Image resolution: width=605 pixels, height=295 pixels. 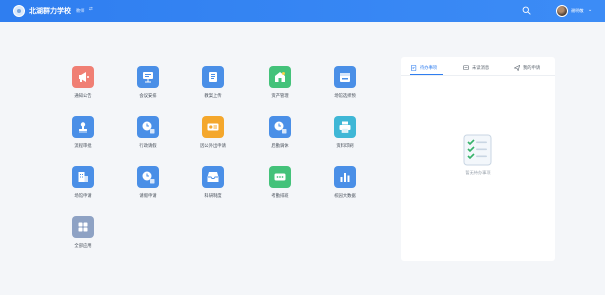 I want to click on app-label: 会议安排, so click(x=148, y=96).